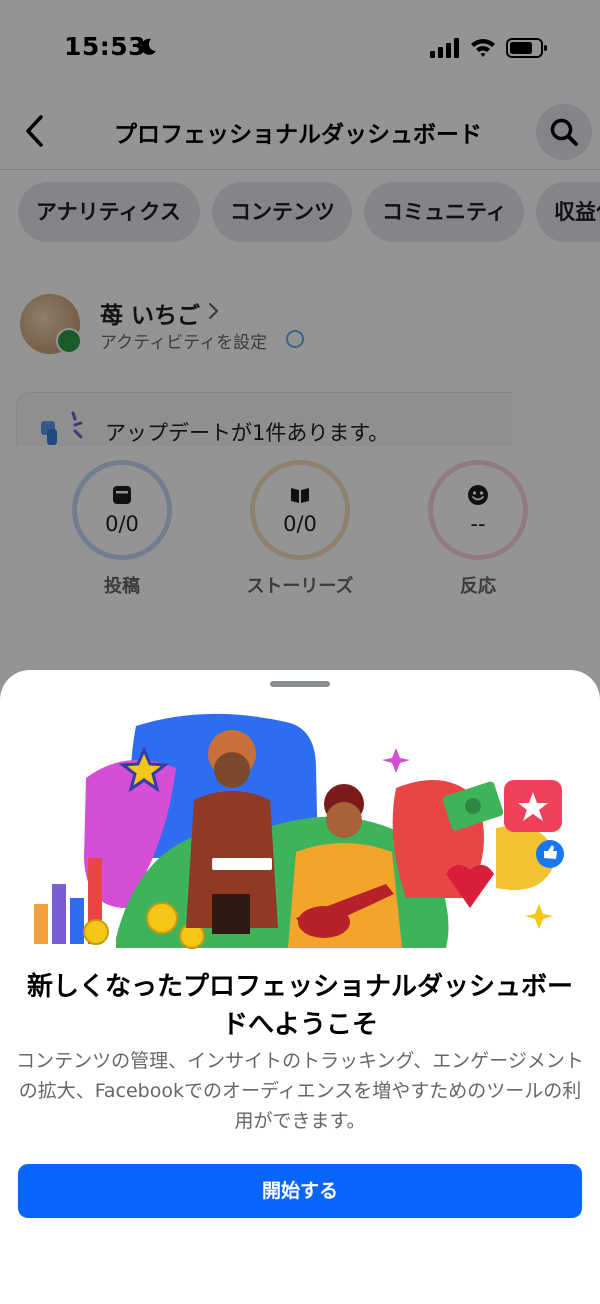 Image resolution: width=600 pixels, height=1304 pixels. What do you see at coordinates (299, 1006) in the screenshot?
I see `sheet-title: 新しくなったプロフェッショナルダッシュボードへようこそ` at bounding box center [299, 1006].